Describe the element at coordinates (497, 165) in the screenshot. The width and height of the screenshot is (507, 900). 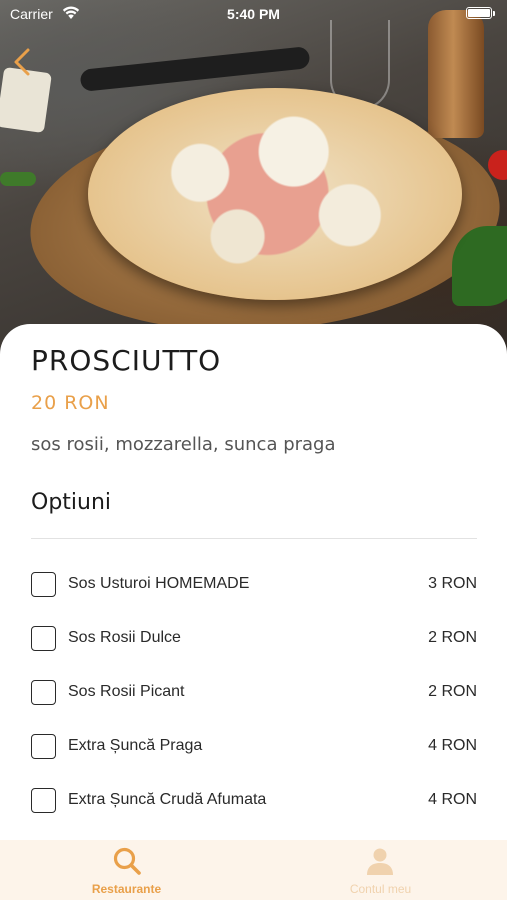
I see `tomato` at that location.